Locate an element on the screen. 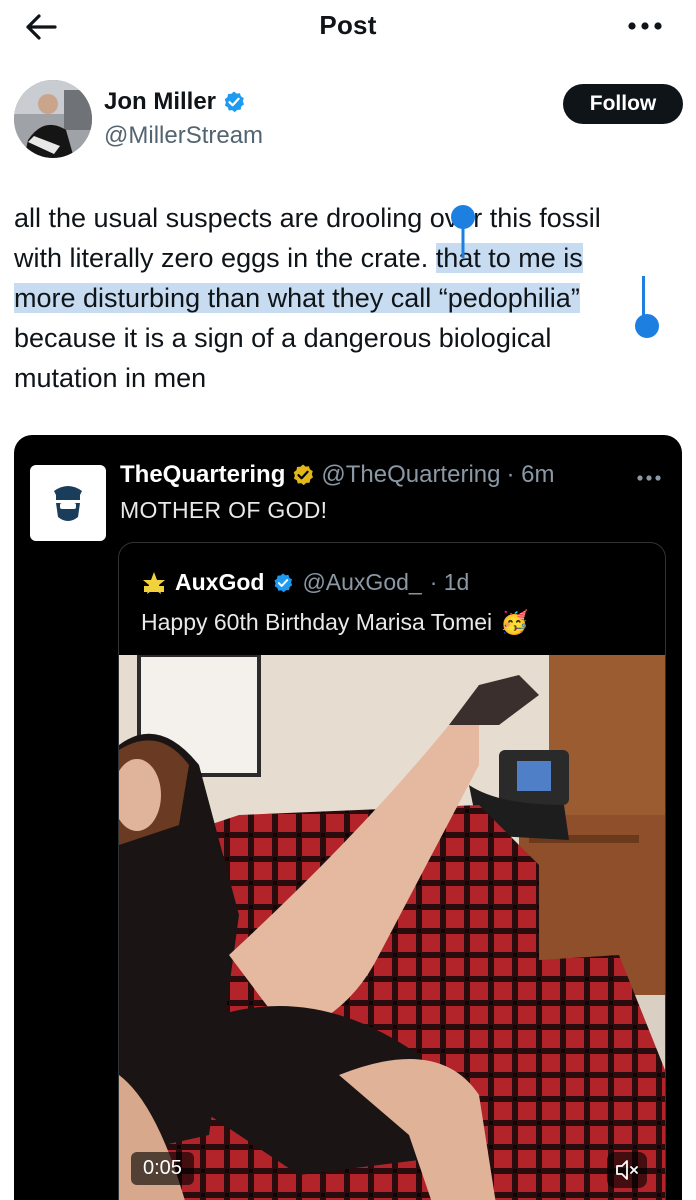 This screenshot has width=696, height=1200. inner-text-row: Happy 60th Birthday Marisa Tomei 🥳 is located at coordinates (335, 622).